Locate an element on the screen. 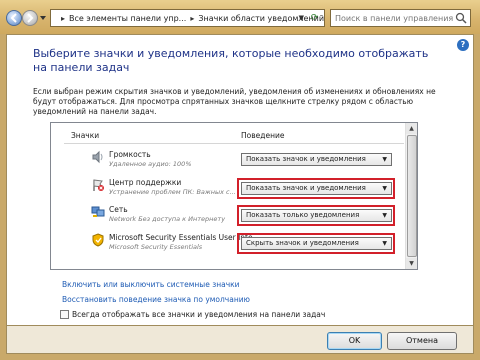 Image resolution: width=480 pixels, height=360 pixels. behavior-select: Показать значок и уведомления ▼ is located at coordinates (316, 159).